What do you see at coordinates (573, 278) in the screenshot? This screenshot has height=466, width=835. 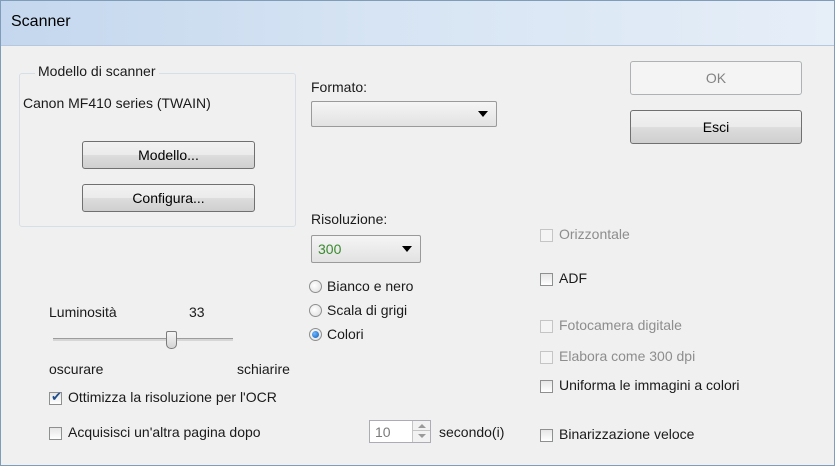 I see `adf-label: ADF` at bounding box center [573, 278].